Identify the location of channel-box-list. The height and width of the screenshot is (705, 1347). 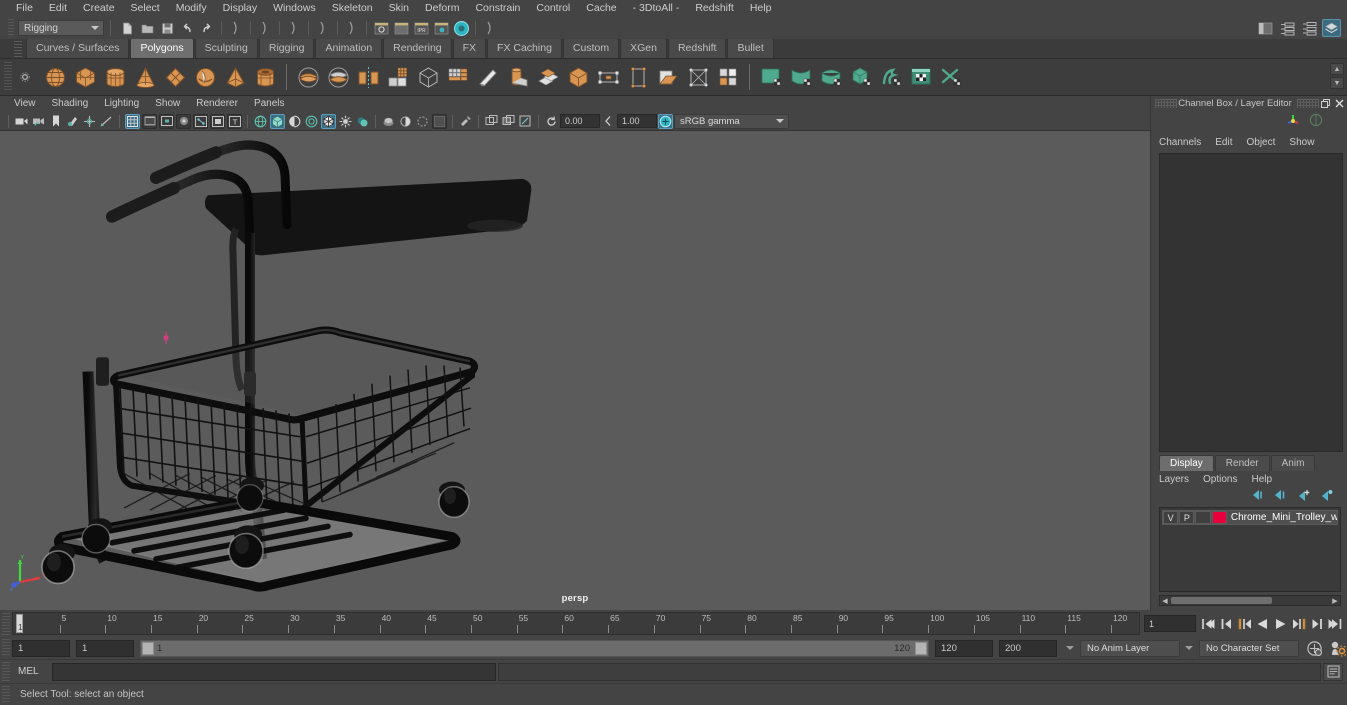
(1251, 302).